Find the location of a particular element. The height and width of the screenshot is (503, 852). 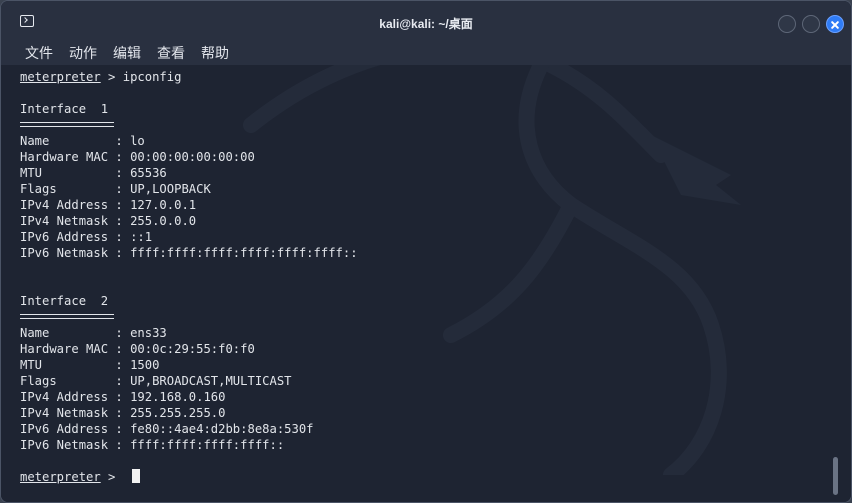

prompt-suffix: > is located at coordinates (108, 477).